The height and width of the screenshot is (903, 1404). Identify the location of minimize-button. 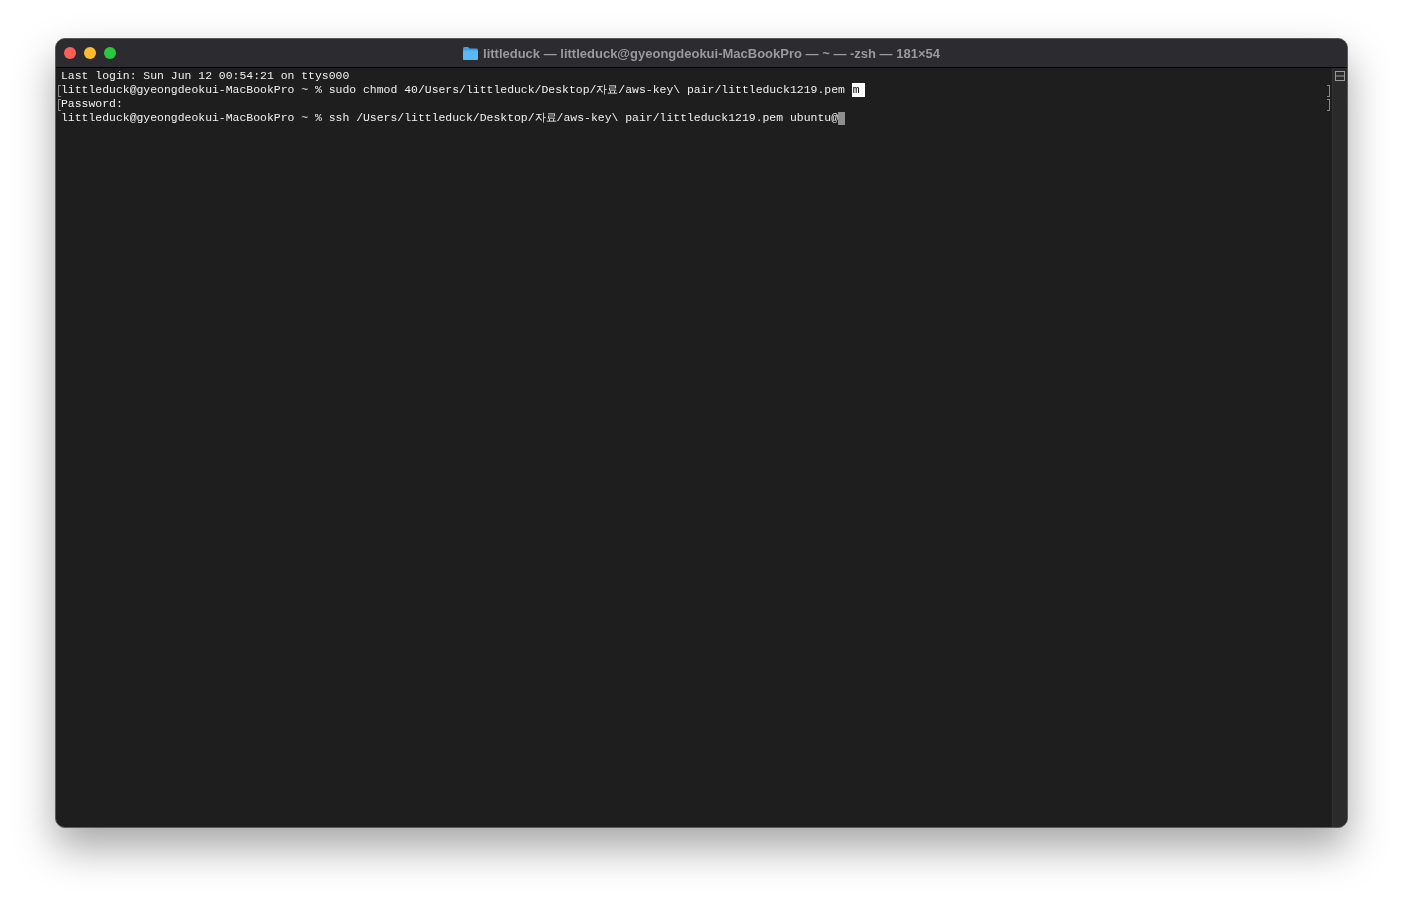
(90, 53).